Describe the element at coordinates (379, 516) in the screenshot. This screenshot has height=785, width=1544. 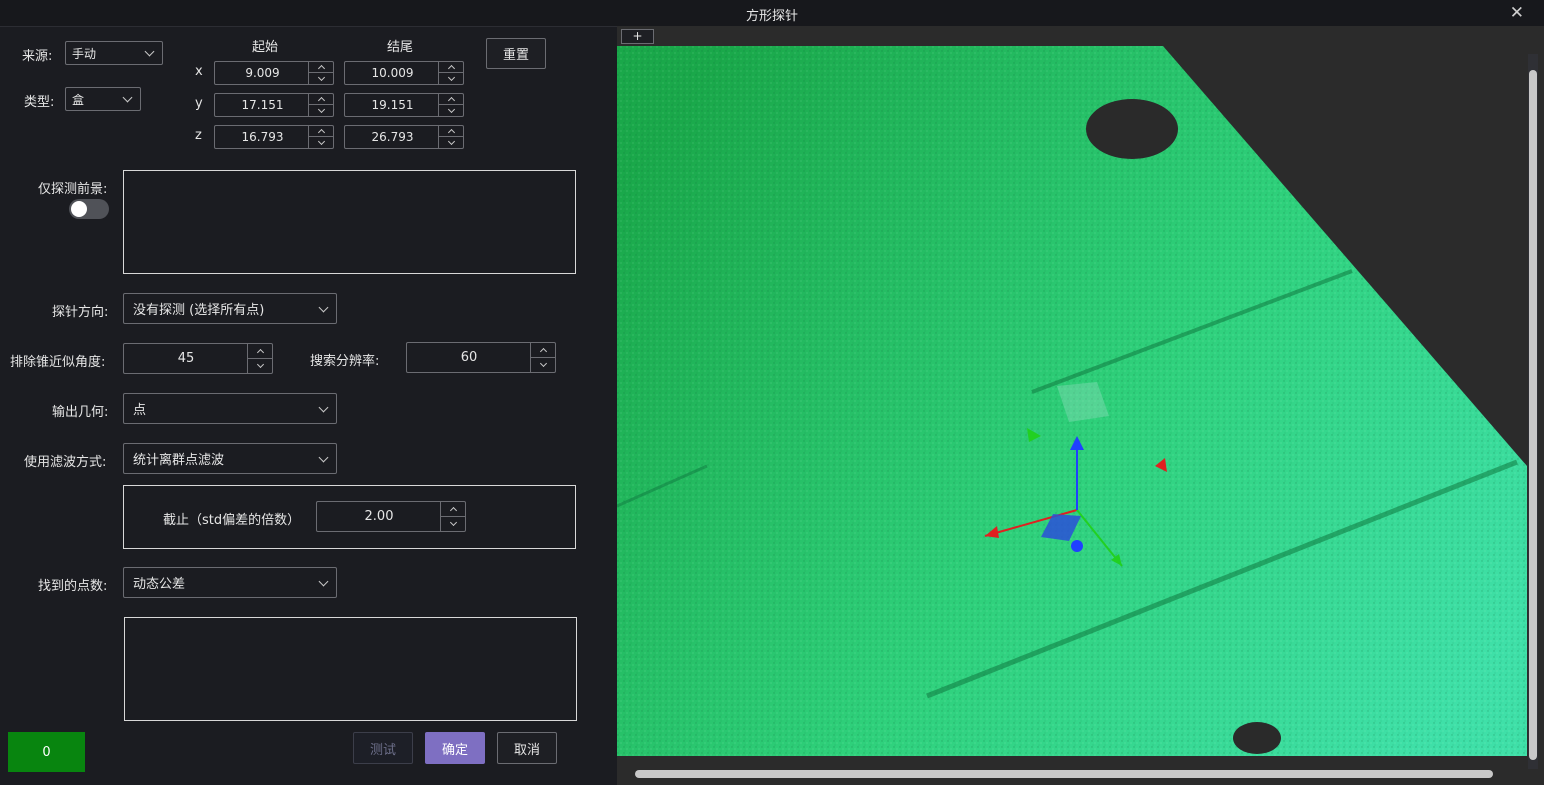
I see `cutoff-value: 2.00` at that location.